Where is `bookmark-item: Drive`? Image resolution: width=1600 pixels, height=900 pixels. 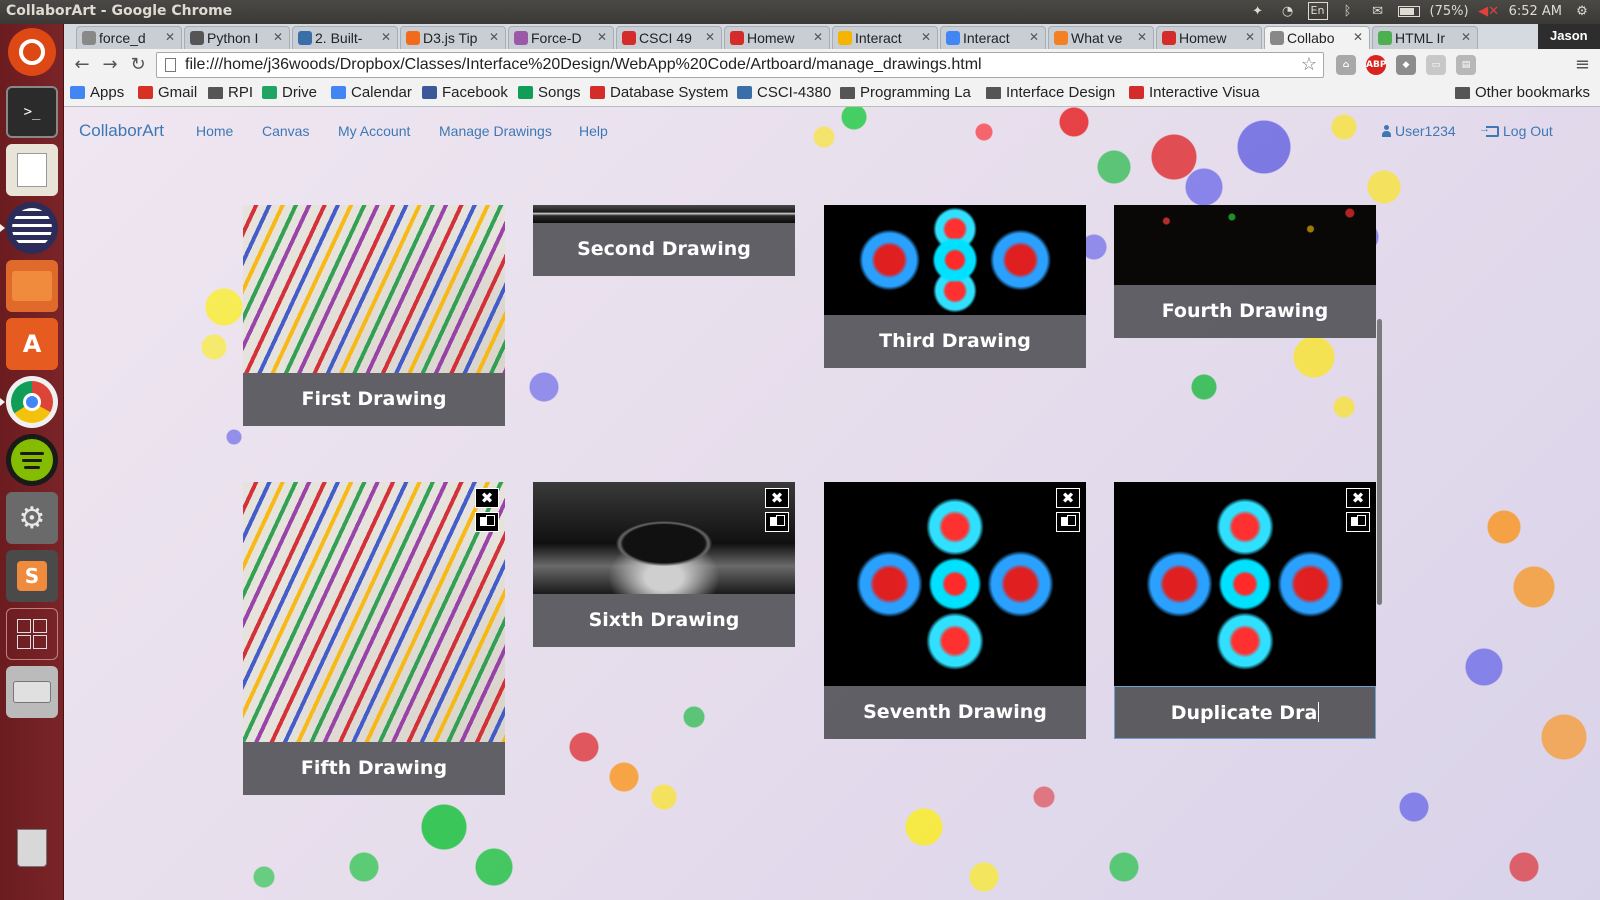
bookmark-item: Drive is located at coordinates (289, 92).